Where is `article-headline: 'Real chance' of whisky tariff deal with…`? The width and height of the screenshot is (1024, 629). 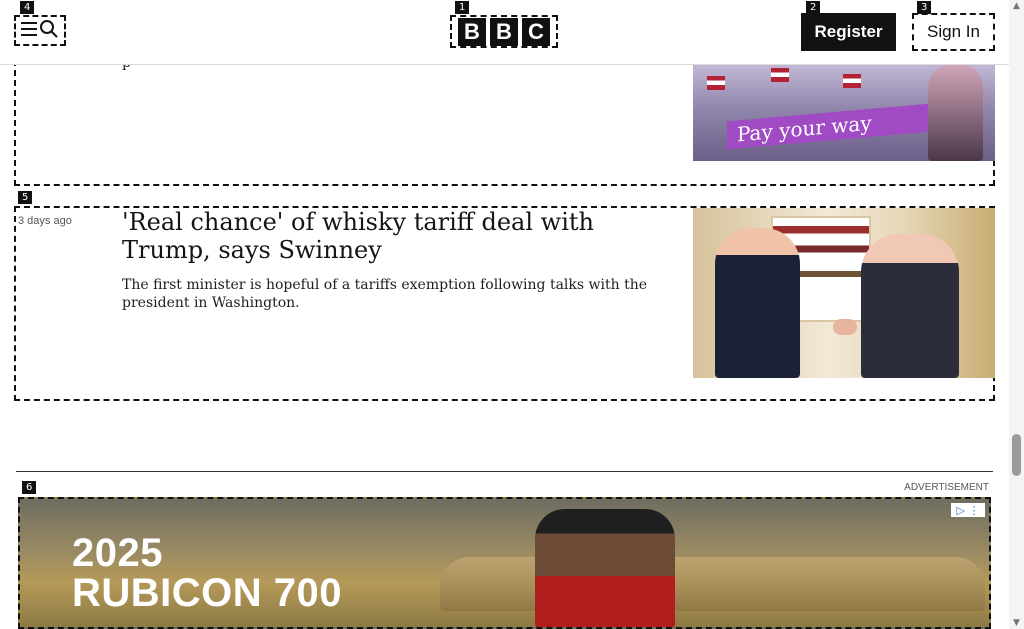
article-headline: 'Real chance' of whisky tariff deal with… is located at coordinates (402, 236).